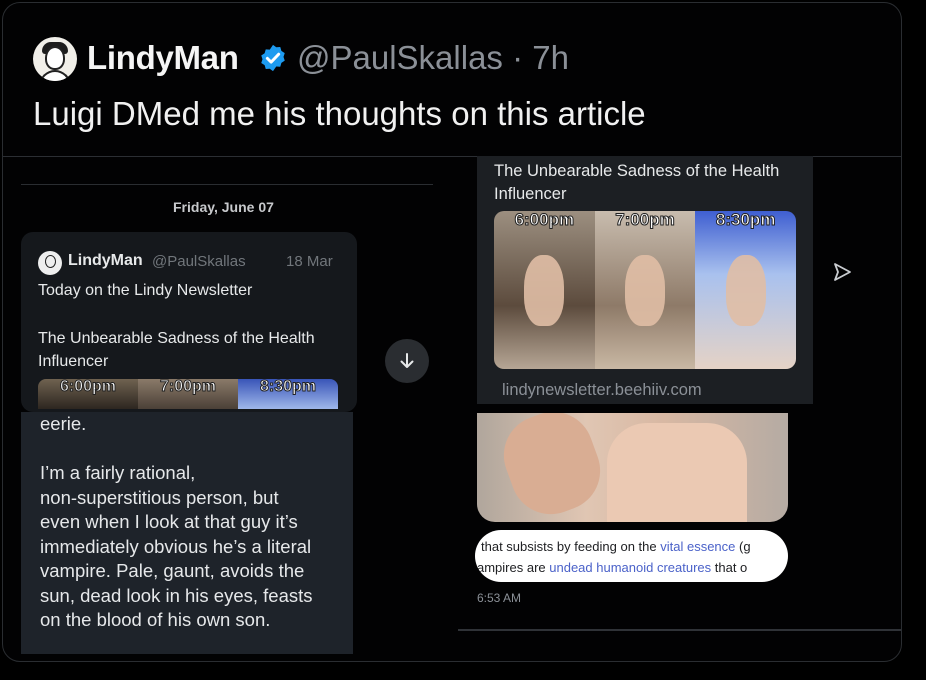 Image resolution: width=926 pixels, height=680 pixels. Describe the element at coordinates (309, 261) in the screenshot. I see `shared-post-time: 18 Mar` at that location.